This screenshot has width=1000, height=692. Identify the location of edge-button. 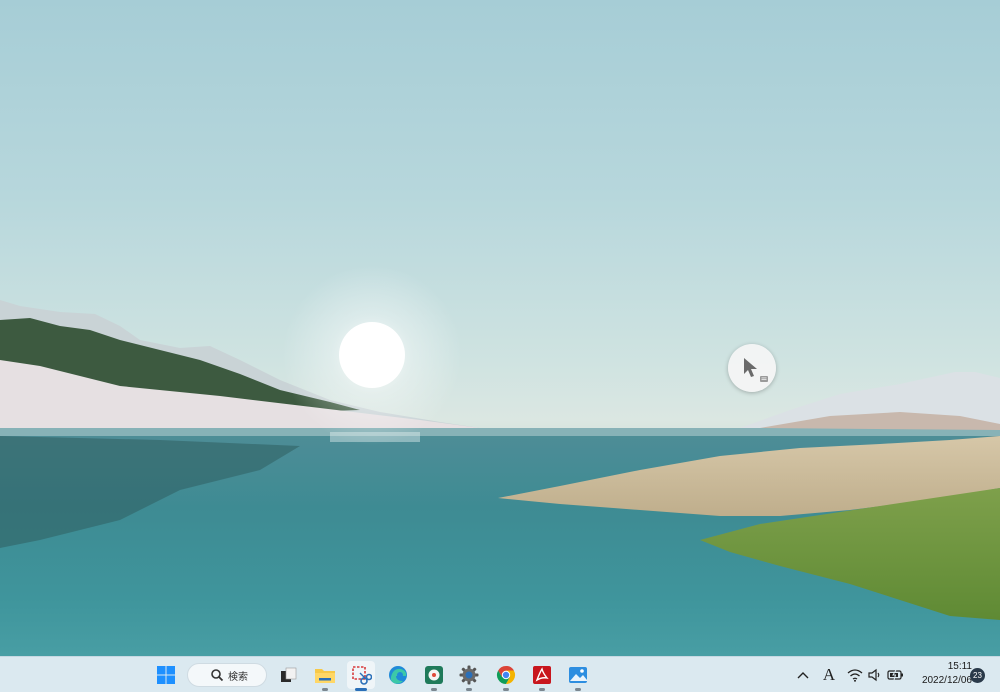
(398, 675).